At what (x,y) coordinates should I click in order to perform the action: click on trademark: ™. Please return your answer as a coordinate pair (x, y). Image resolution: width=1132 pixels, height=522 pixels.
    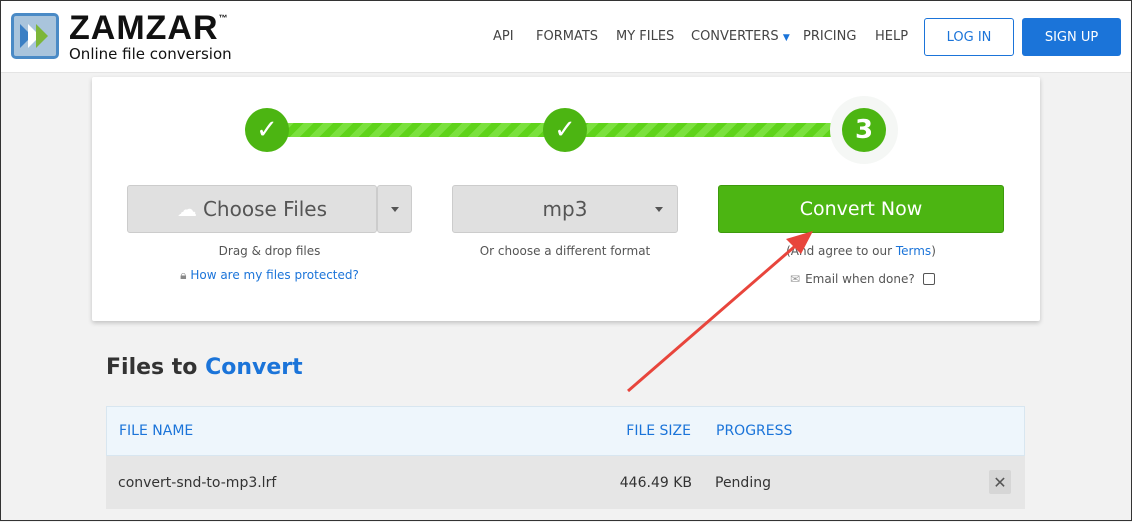
    Looking at the image, I should click on (223, 18).